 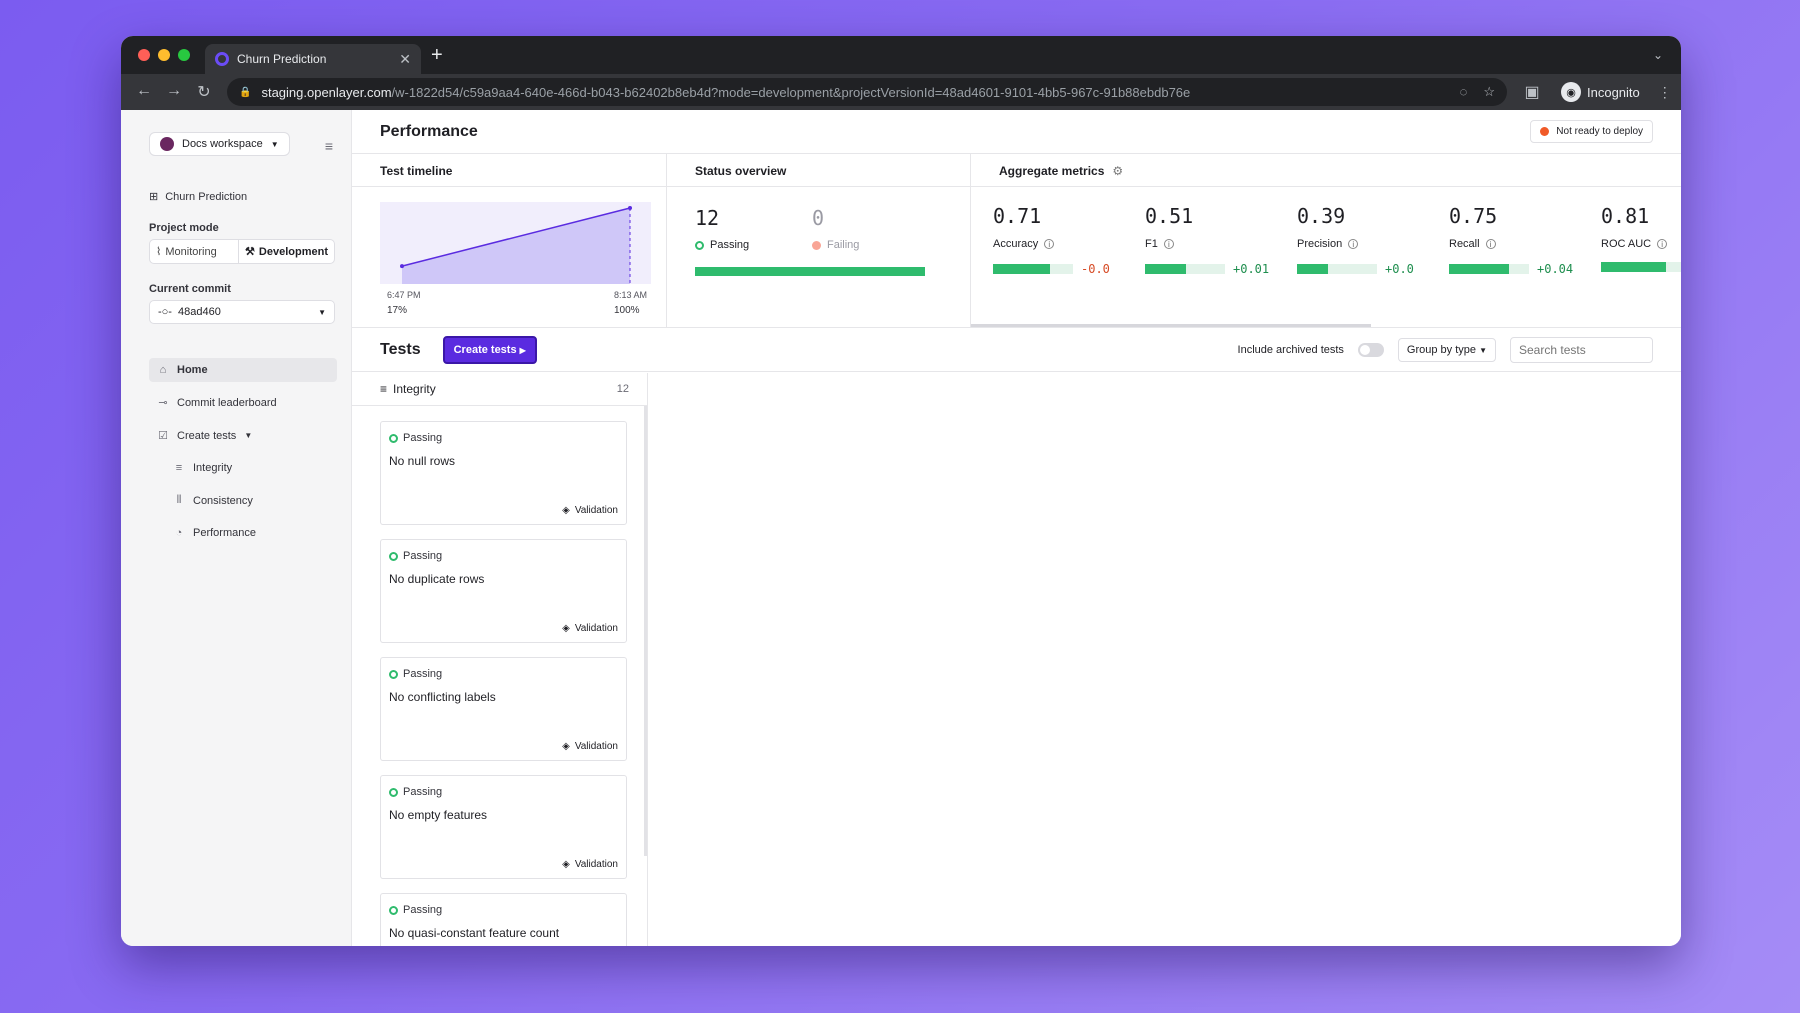 What do you see at coordinates (402, 266) in the screenshot?
I see `timeline-point-start` at bounding box center [402, 266].